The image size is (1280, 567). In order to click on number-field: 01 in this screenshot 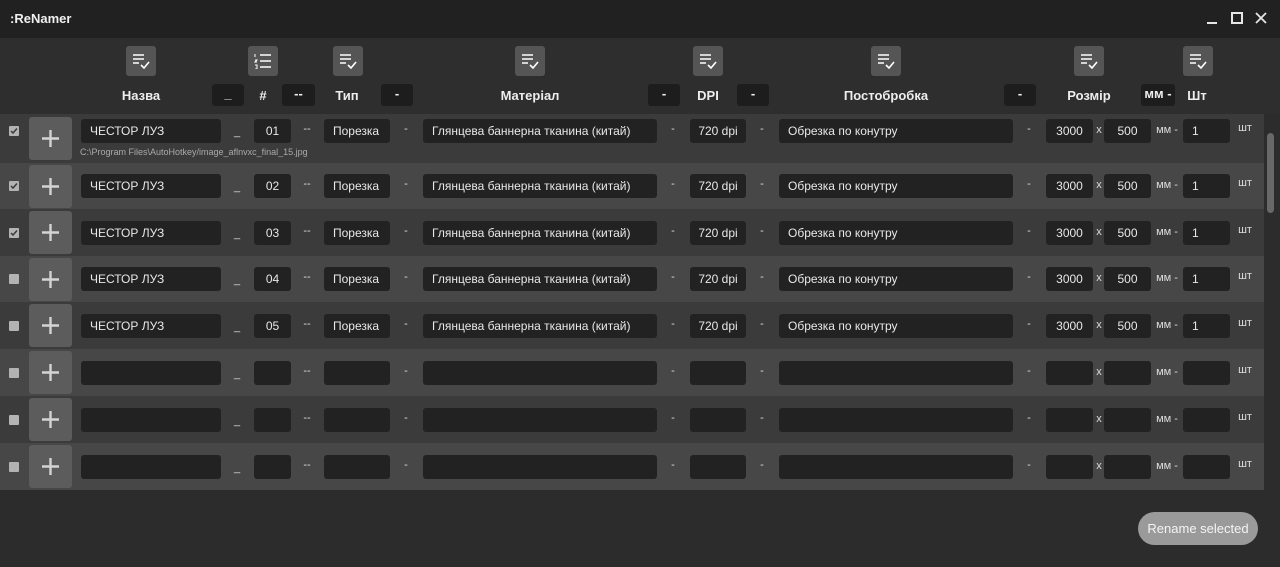, I will do `click(272, 131)`.